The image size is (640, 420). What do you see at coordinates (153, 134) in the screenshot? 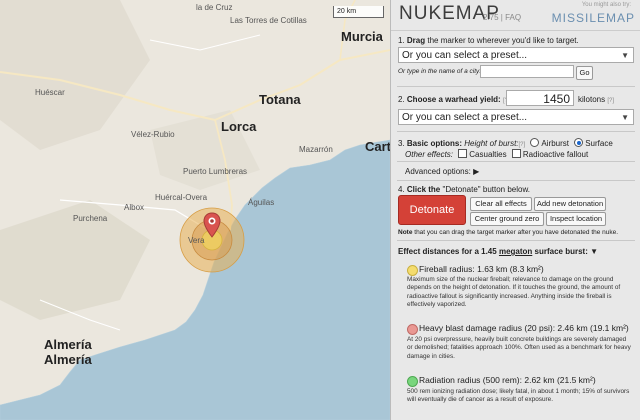
I see `place-velez-rubio: Vélez-Rubio` at bounding box center [153, 134].